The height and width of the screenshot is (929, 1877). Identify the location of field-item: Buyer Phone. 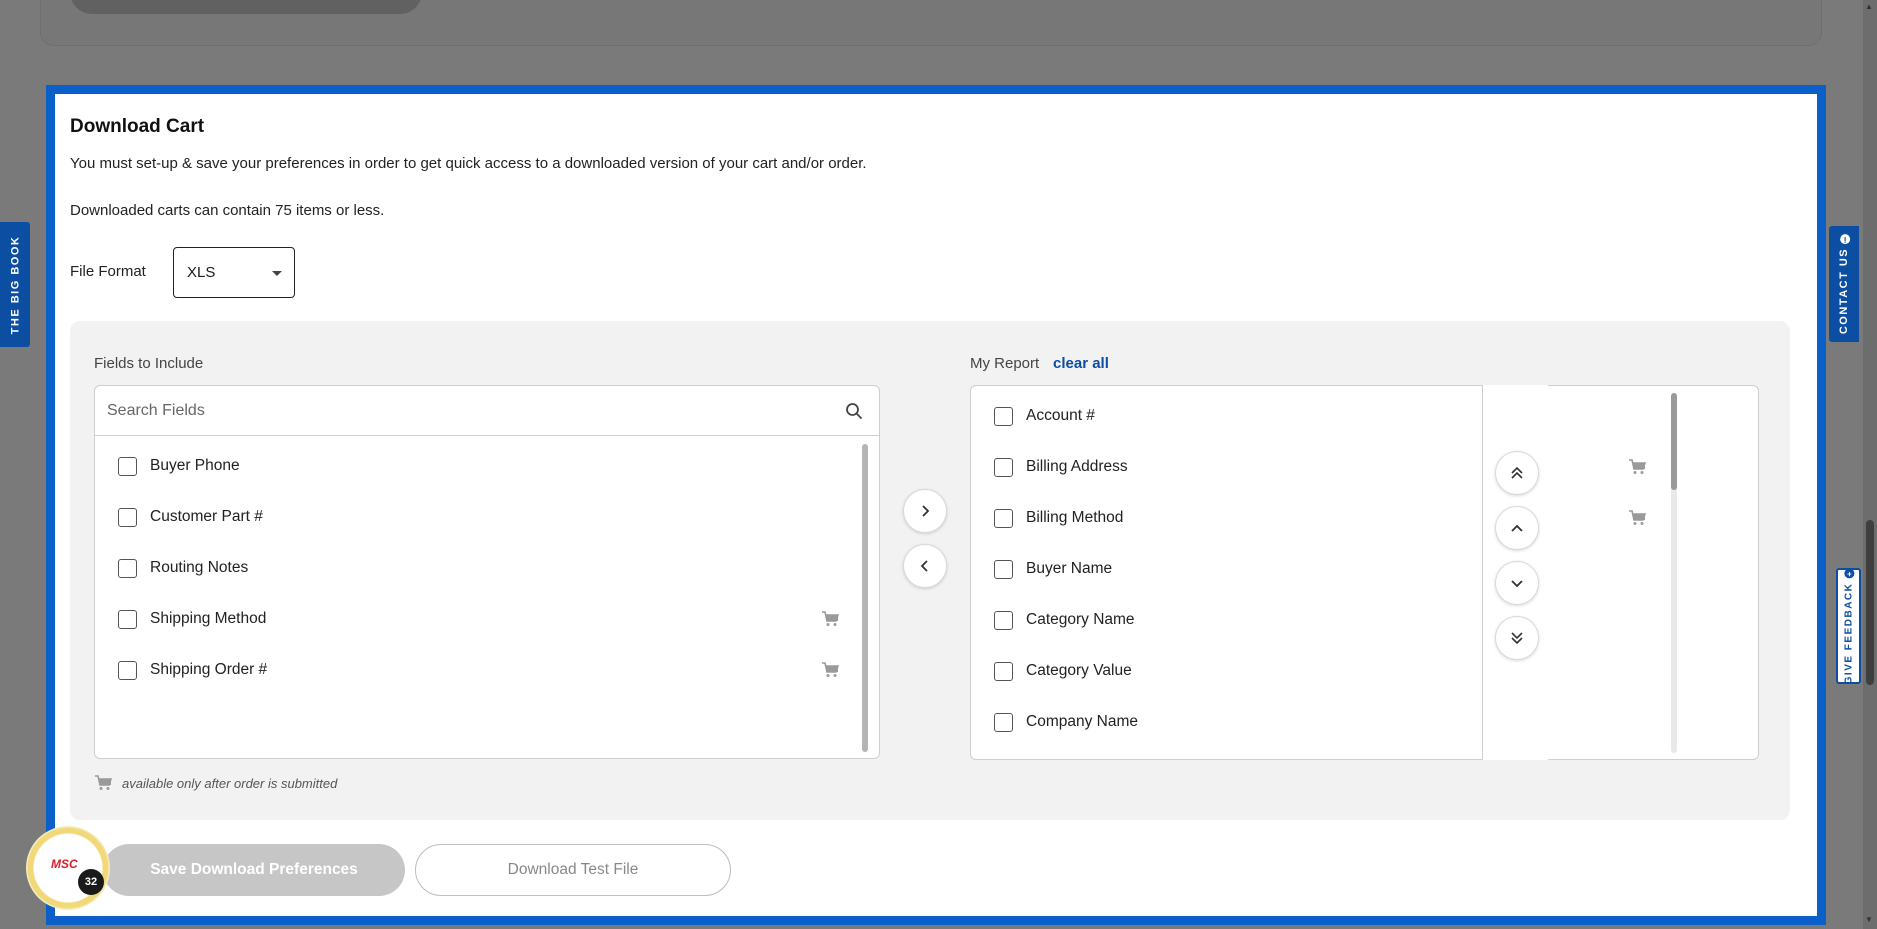
(179, 466).